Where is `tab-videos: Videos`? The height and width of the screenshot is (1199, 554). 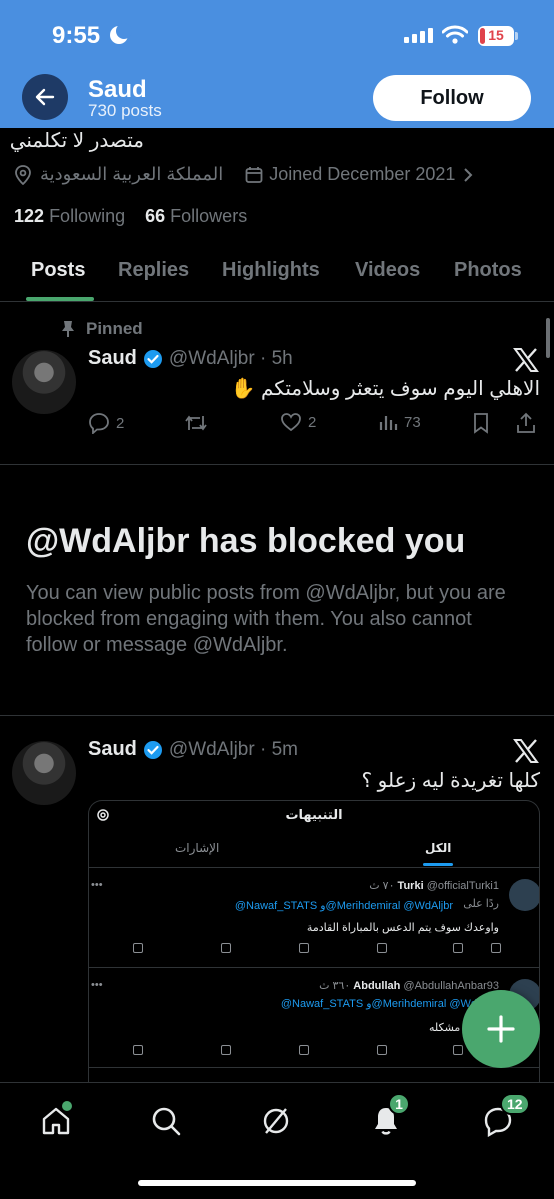 tab-videos: Videos is located at coordinates (387, 270).